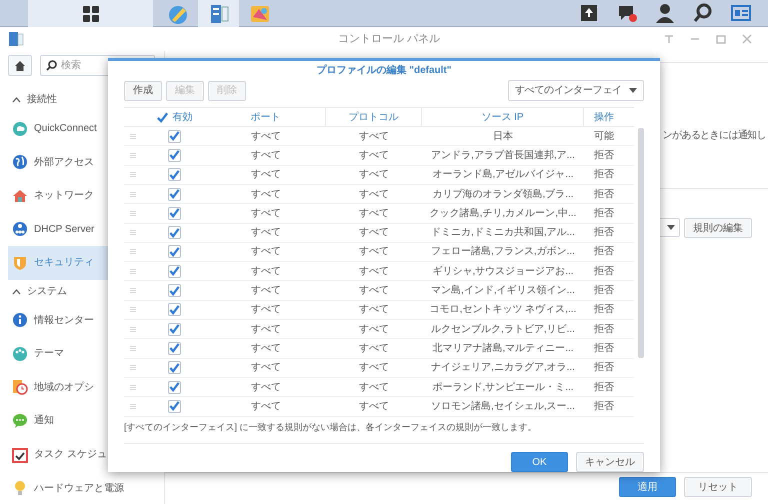  I want to click on section-header: システム, so click(47, 292).